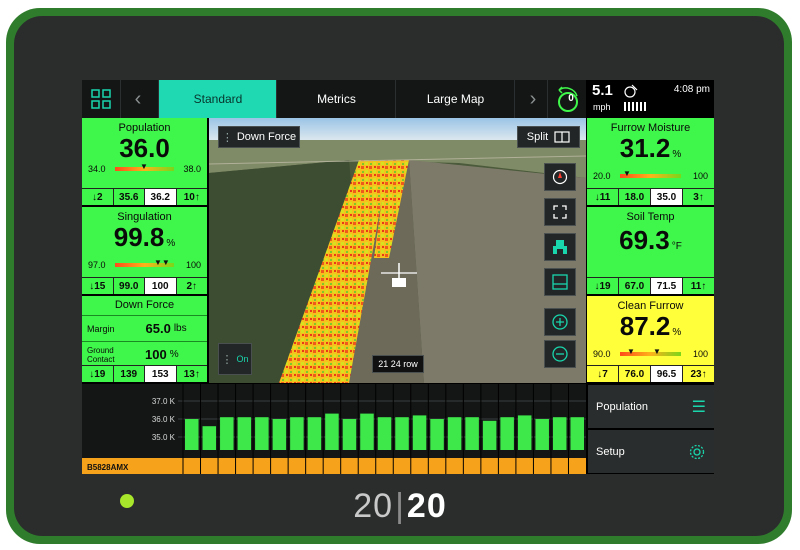  What do you see at coordinates (161, 286) in the screenshot?
I see `singulation-mid: 100` at bounding box center [161, 286].